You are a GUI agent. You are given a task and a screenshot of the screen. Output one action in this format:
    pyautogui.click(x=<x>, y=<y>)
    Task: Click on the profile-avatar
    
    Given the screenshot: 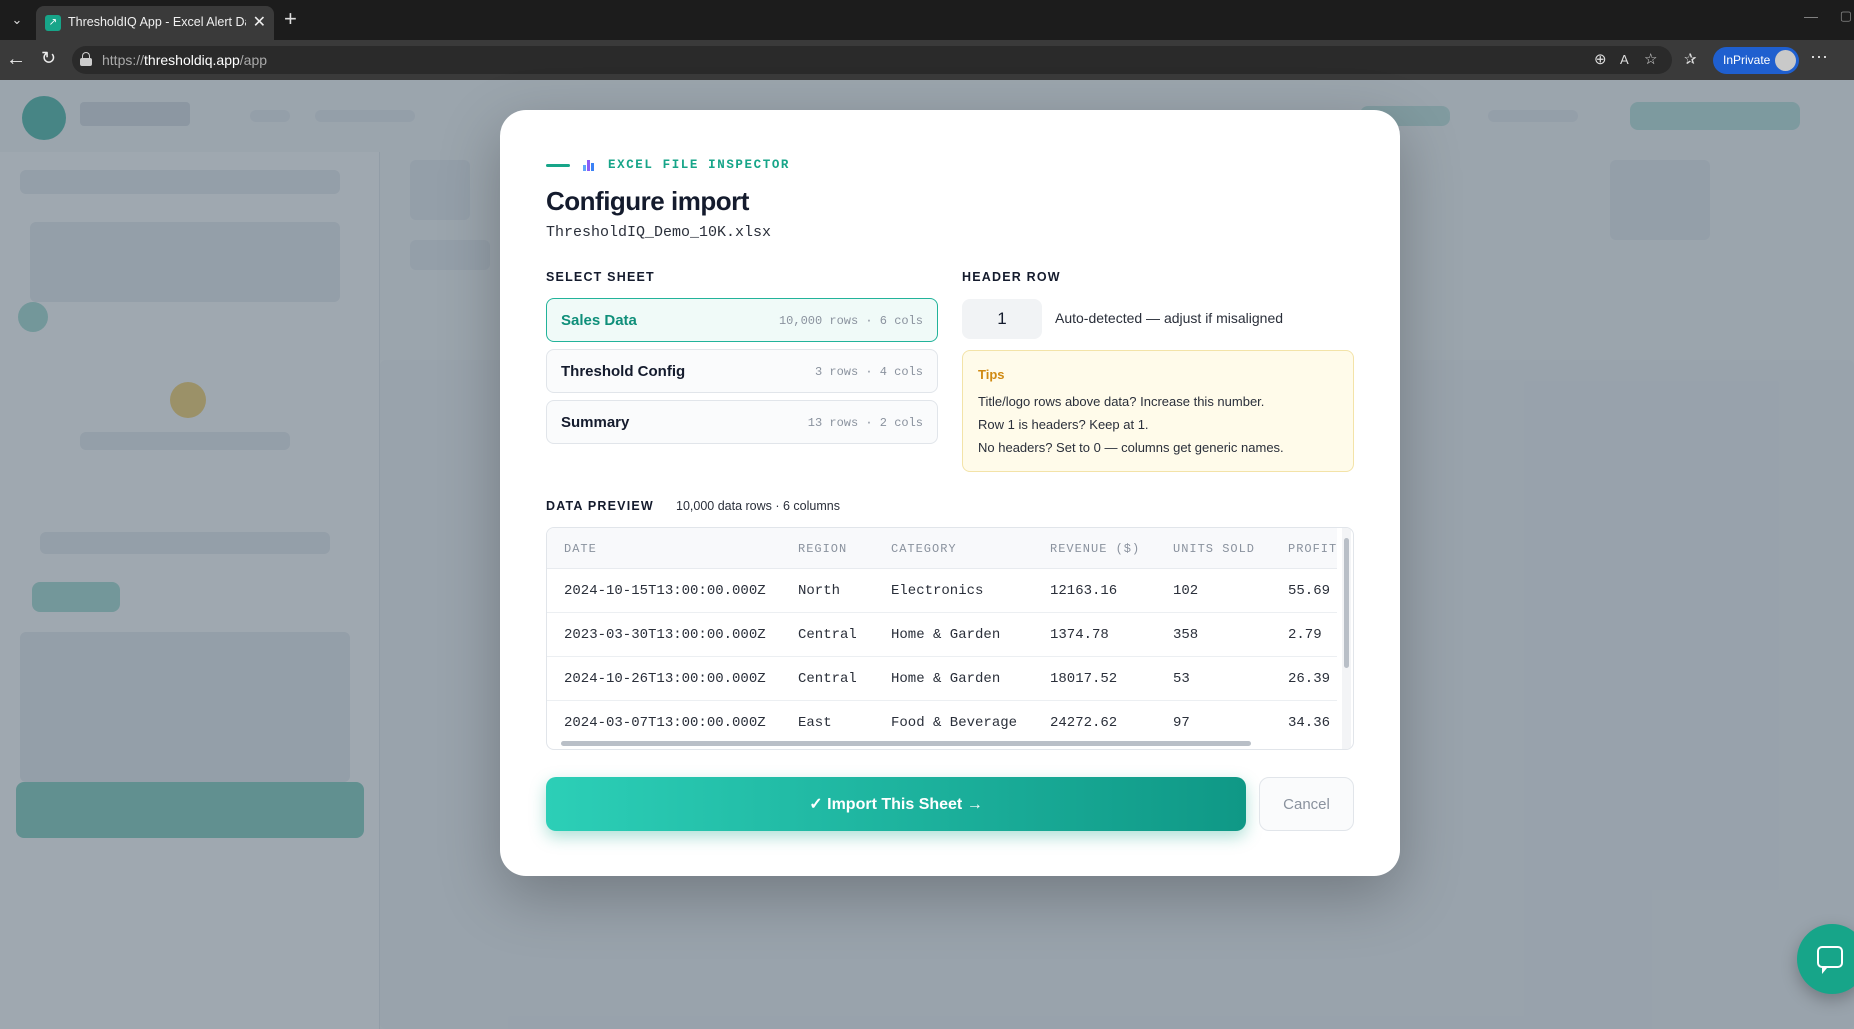 What is the action you would take?
    pyautogui.click(x=1785, y=60)
    